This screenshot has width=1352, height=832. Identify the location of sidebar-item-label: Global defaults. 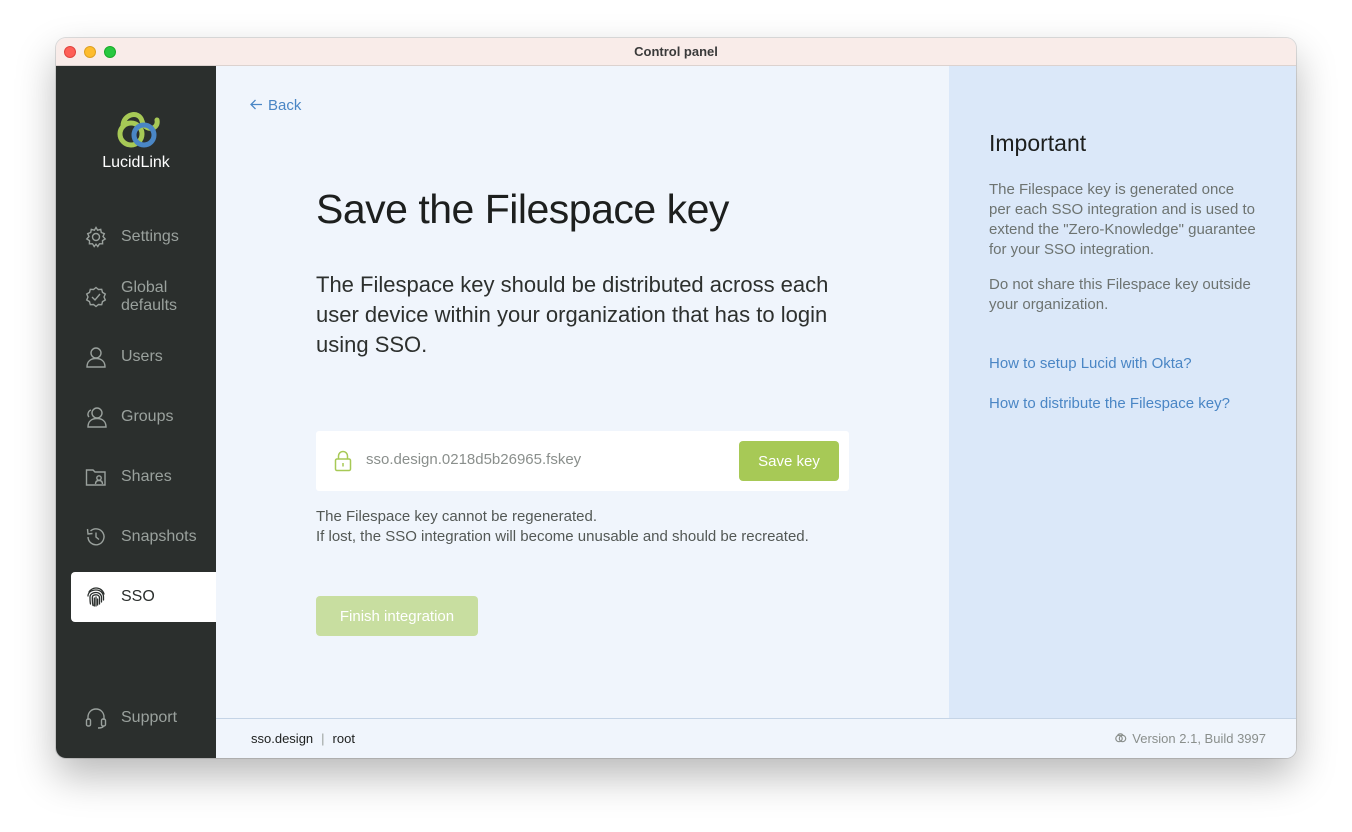
(149, 296).